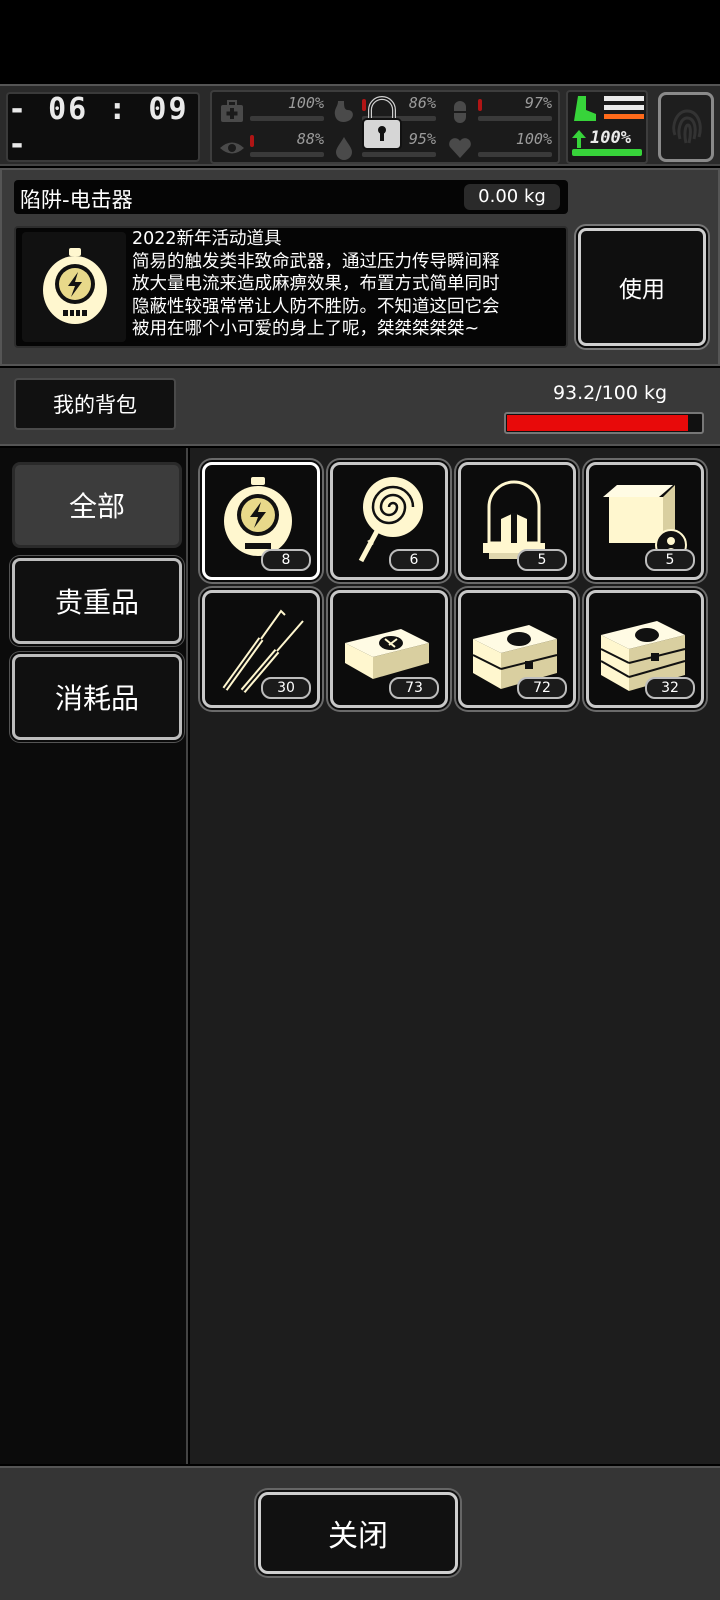  Describe the element at coordinates (414, 688) in the screenshot. I see `item-count: 73` at that location.